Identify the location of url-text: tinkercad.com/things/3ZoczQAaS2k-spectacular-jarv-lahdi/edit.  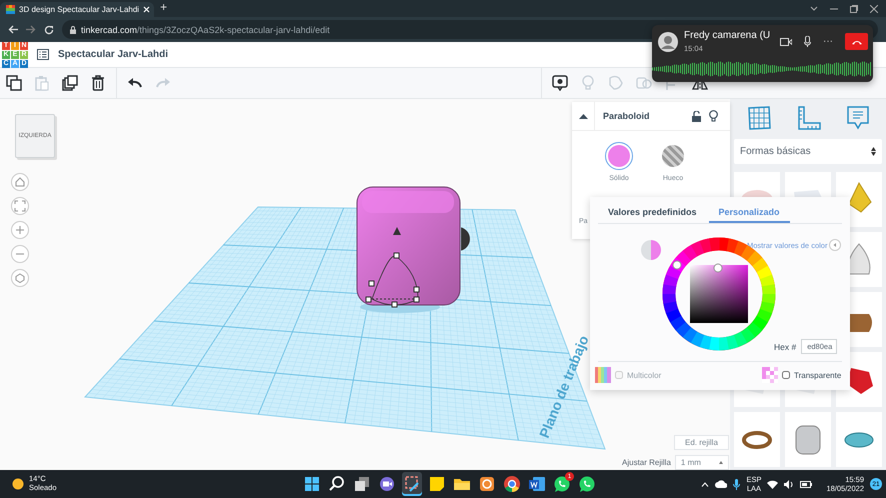
(205, 29).